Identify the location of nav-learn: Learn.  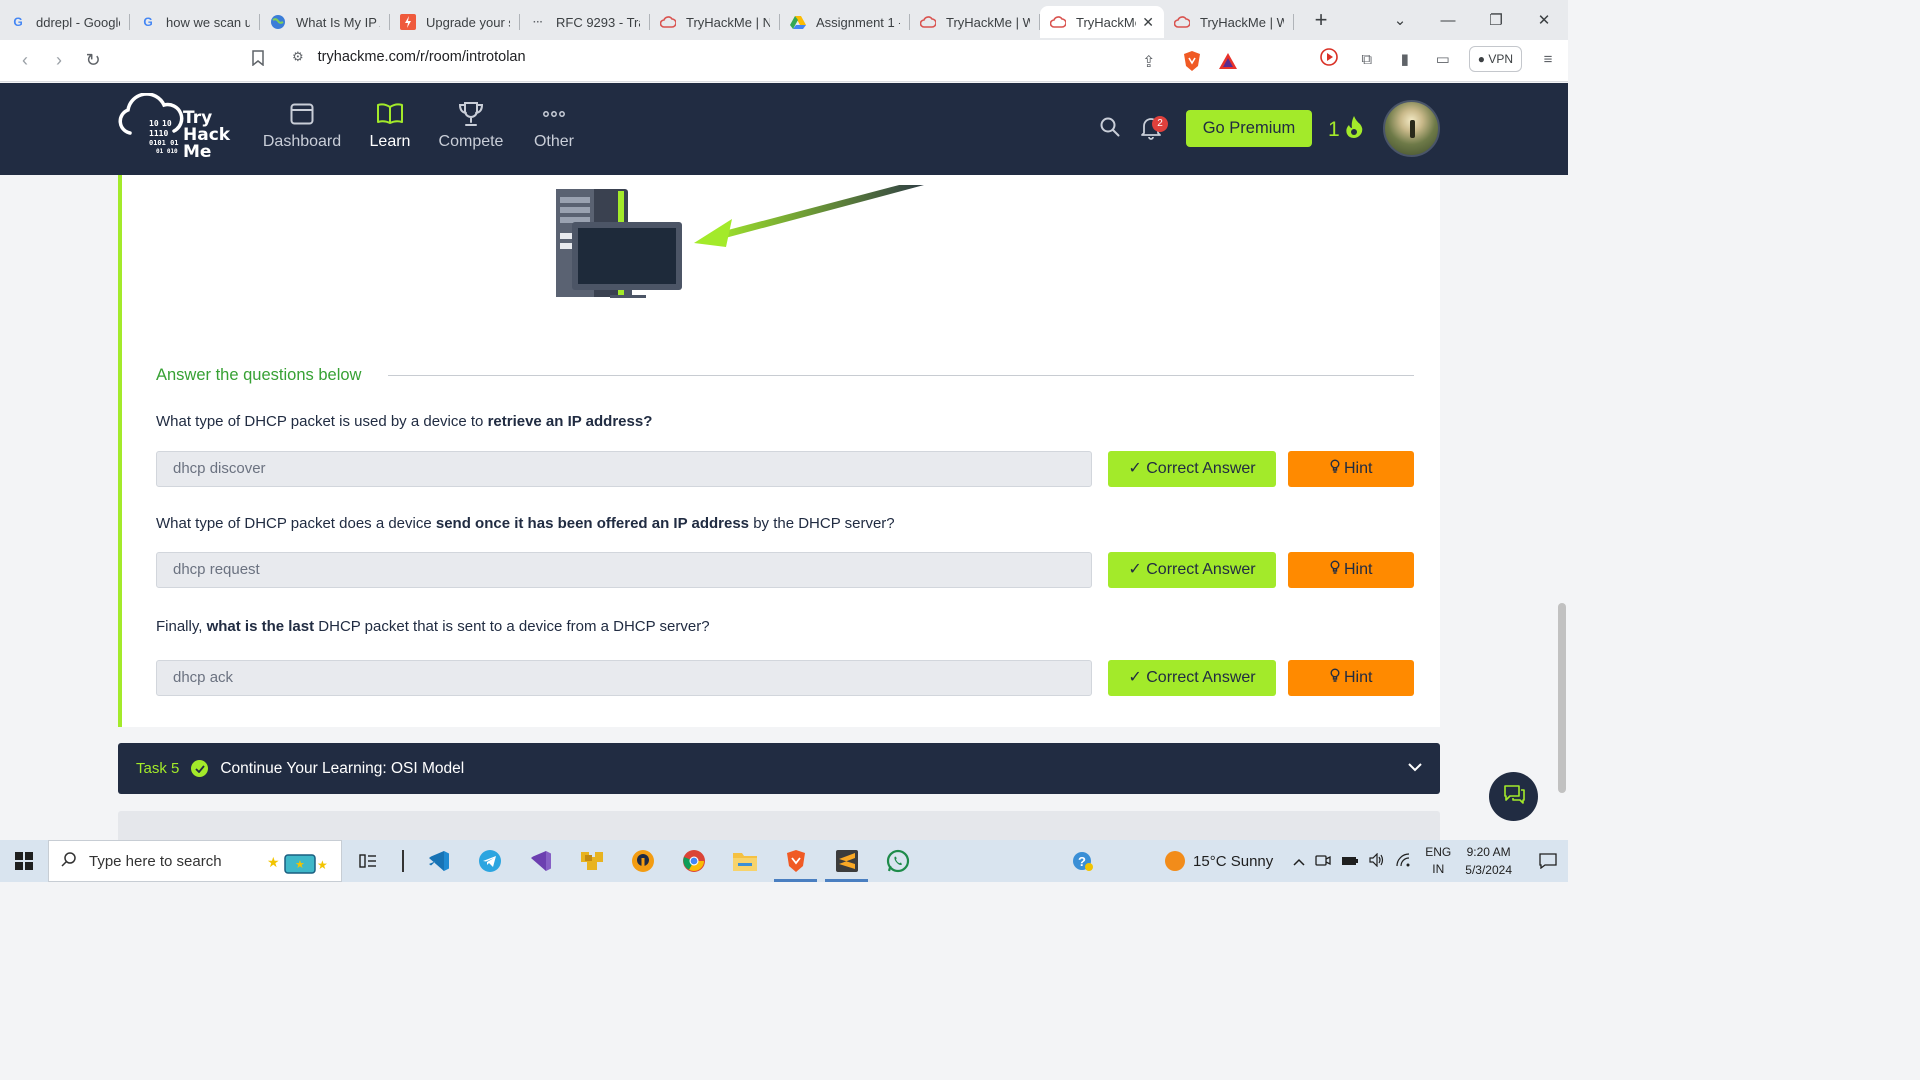
(390, 125).